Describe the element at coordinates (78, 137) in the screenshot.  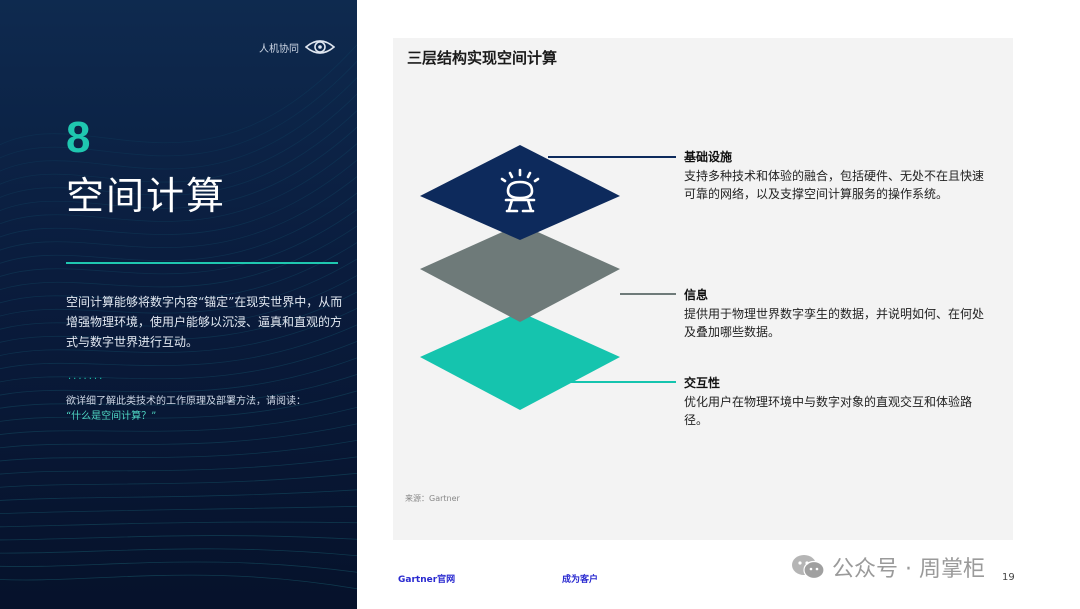
I see `section-number: 8` at that location.